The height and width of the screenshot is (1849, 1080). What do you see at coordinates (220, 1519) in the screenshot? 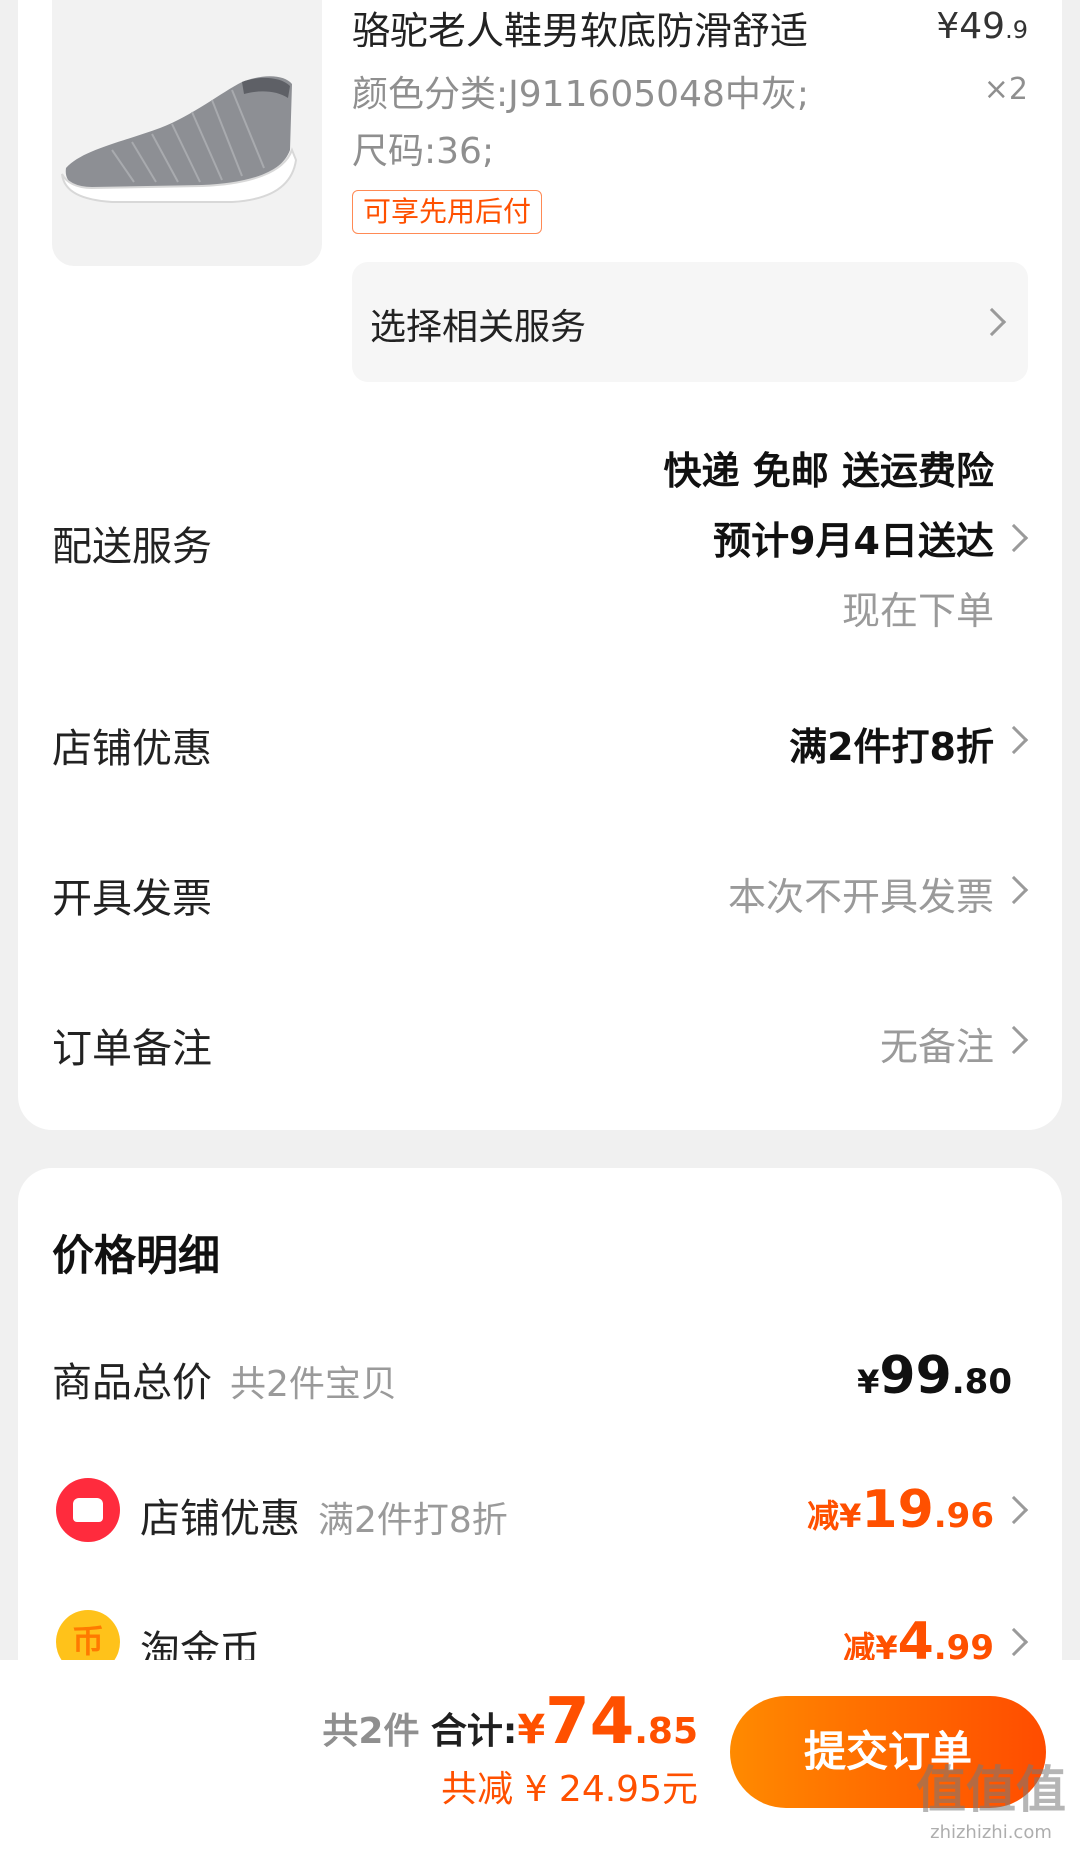
I see `shop-discount-detail-label: 店铺优惠` at bounding box center [220, 1519].